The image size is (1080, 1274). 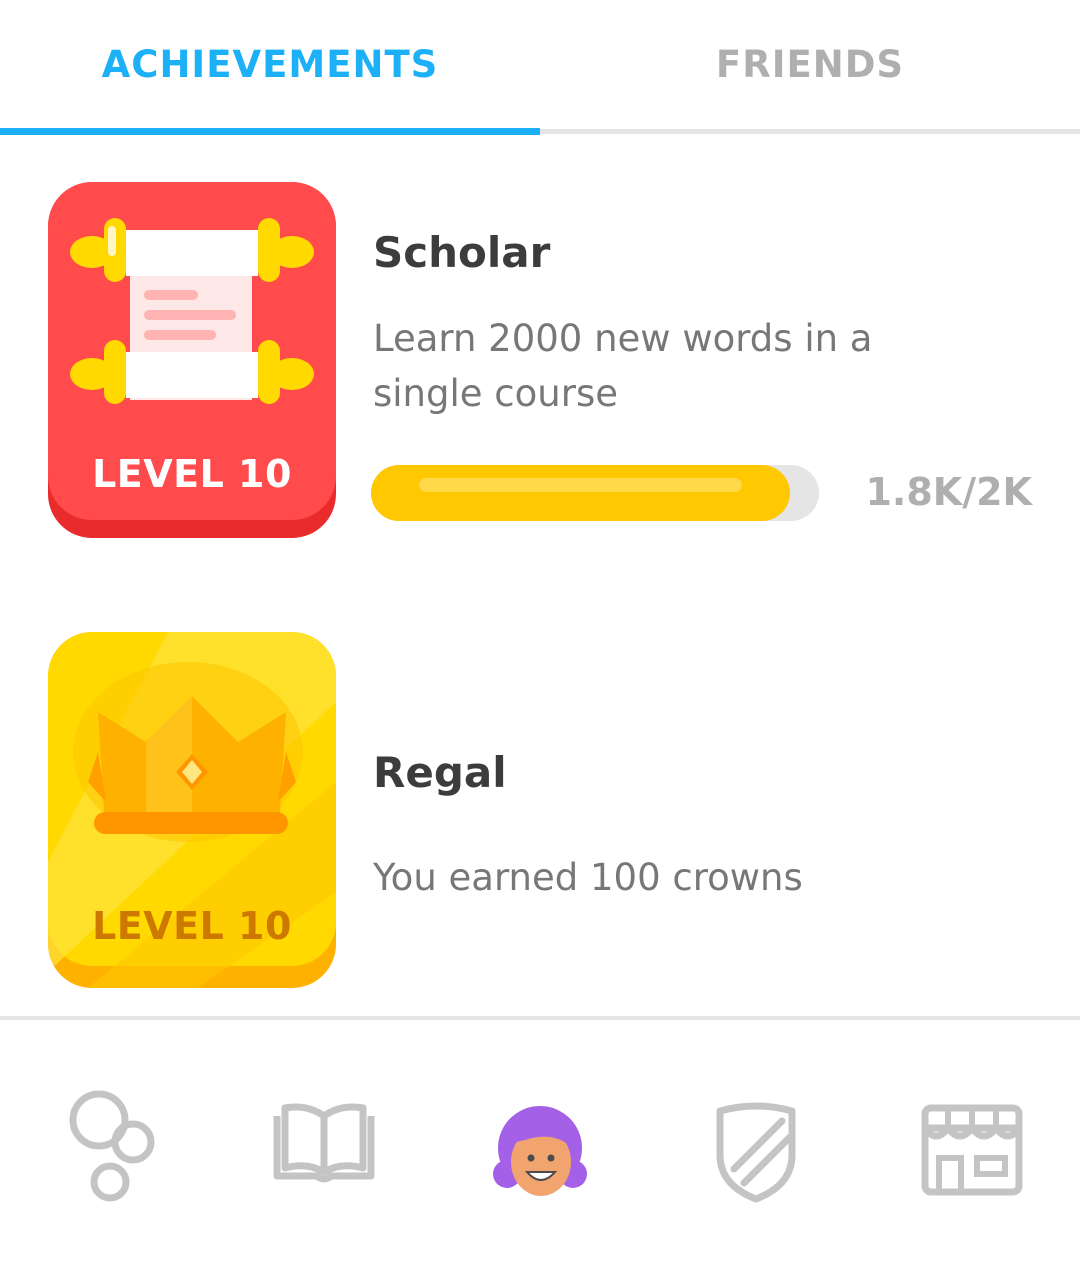 I want to click on nav-learn, so click(x=108, y=1150).